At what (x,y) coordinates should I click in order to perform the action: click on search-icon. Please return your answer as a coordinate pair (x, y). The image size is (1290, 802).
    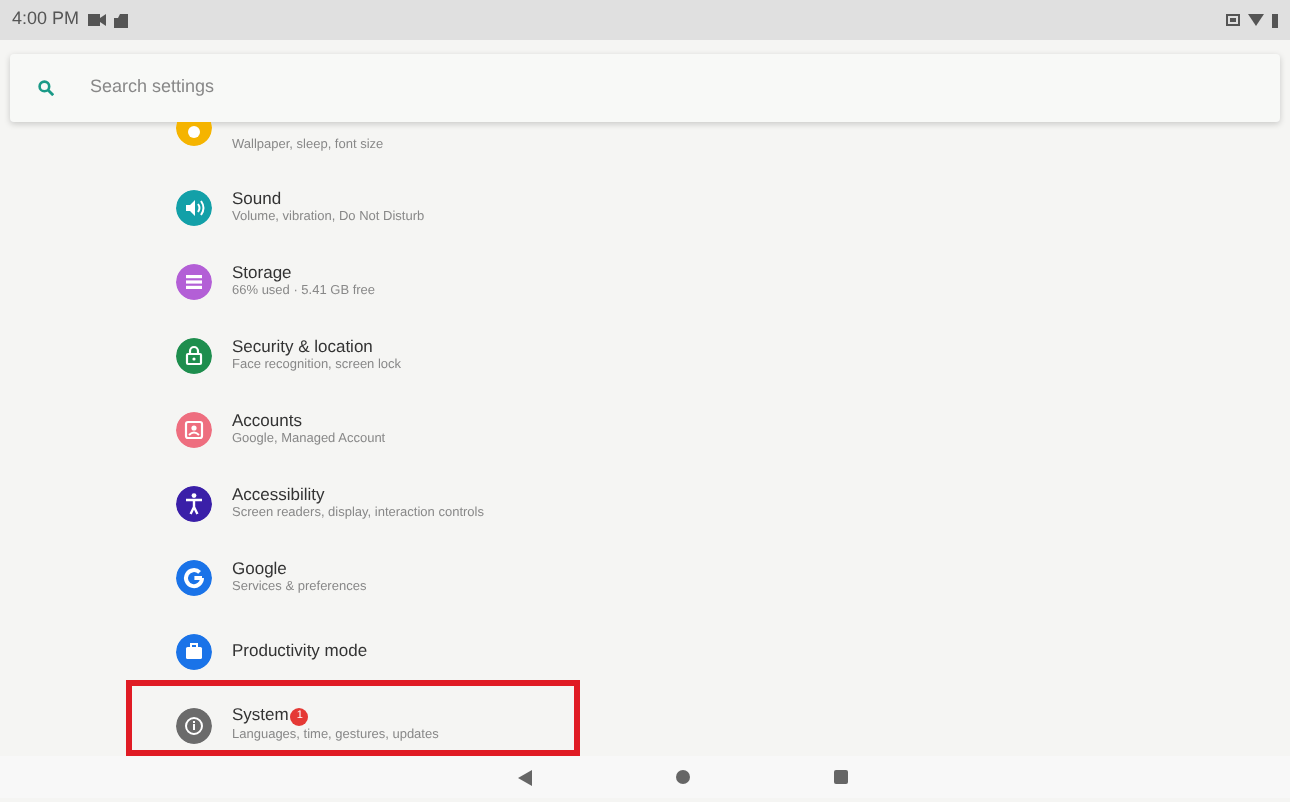
    Looking at the image, I should click on (46, 88).